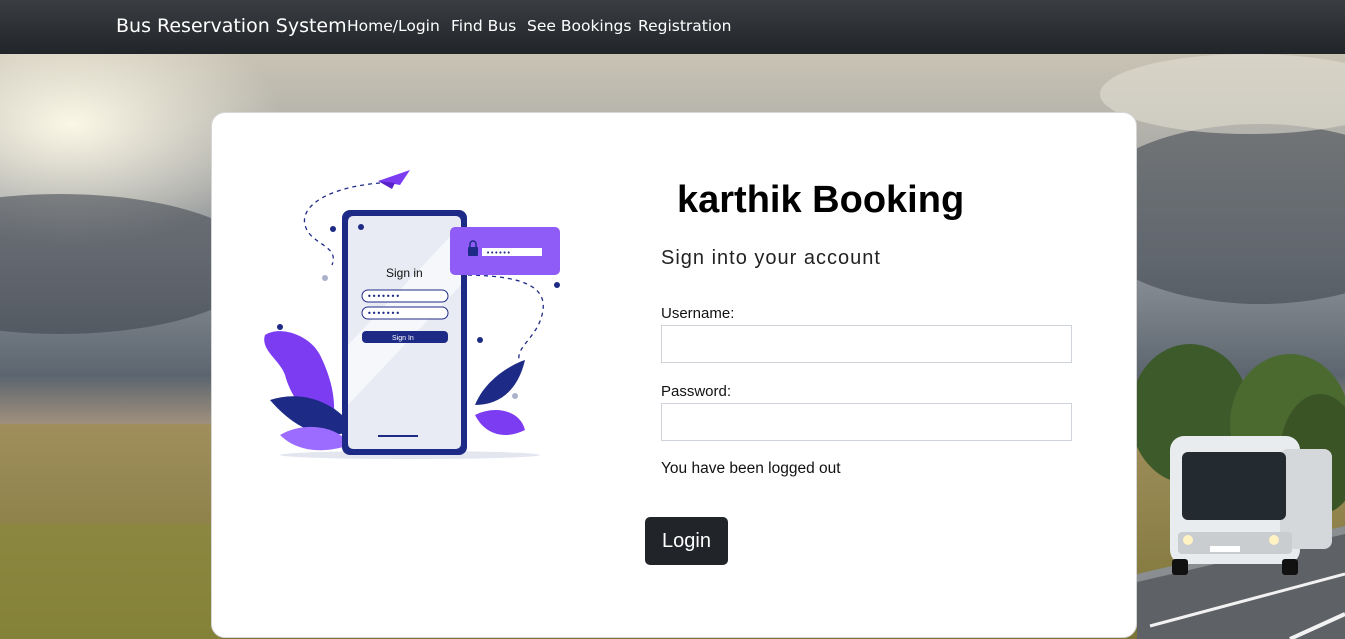 This screenshot has height=639, width=1345. Describe the element at coordinates (393, 26) in the screenshot. I see `nav-link-home-login: Home/Login` at that location.